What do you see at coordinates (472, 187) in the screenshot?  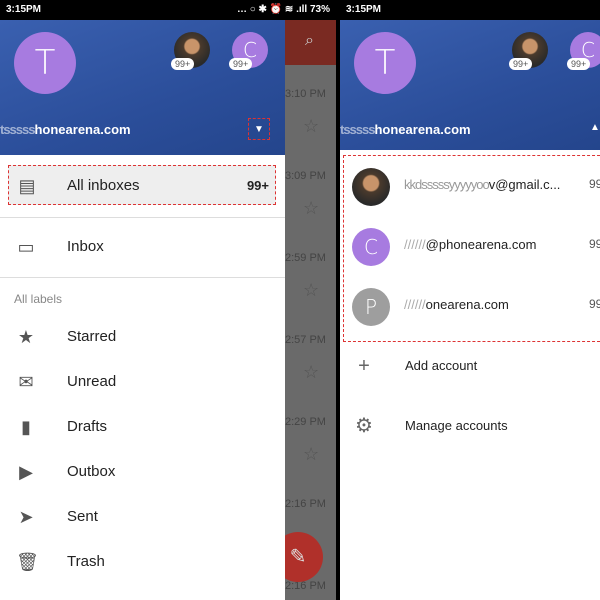 I see `account-item: kkdsssssyyyyyoov@gmail.c... 99` at bounding box center [472, 187].